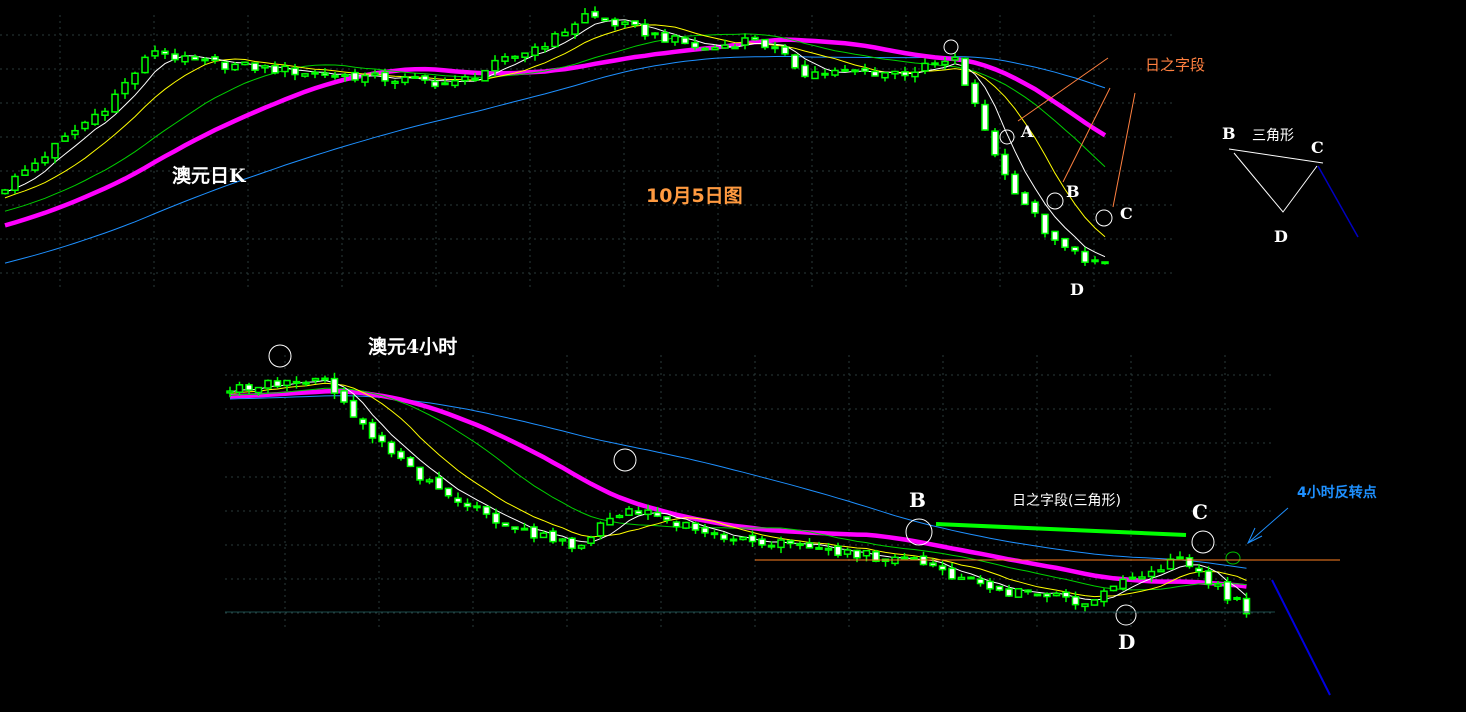  I want to click on triangle-C-label: C, so click(1317, 147).